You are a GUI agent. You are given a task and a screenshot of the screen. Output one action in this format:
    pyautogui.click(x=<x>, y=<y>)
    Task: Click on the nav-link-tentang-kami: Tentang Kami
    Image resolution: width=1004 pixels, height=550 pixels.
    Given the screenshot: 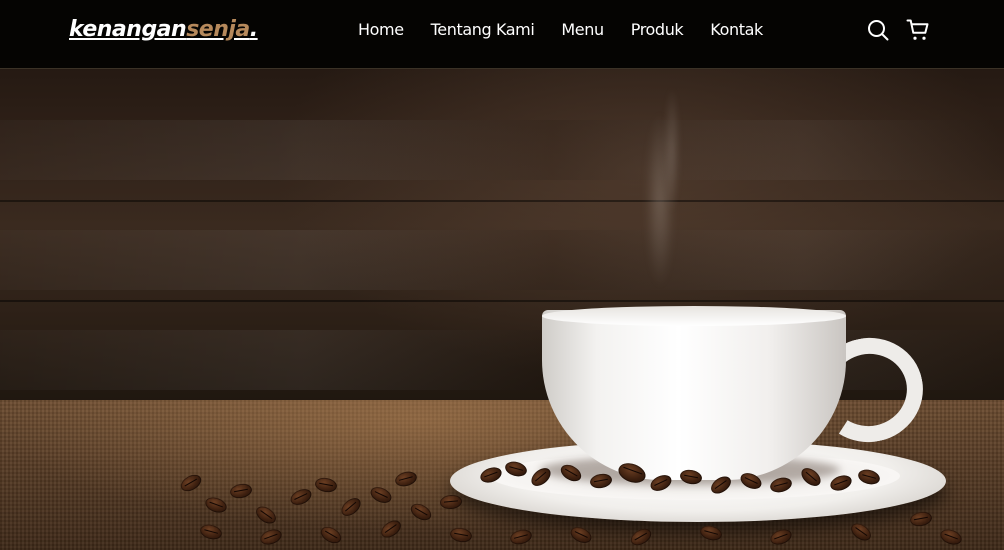 What is the action you would take?
    pyautogui.click(x=483, y=29)
    